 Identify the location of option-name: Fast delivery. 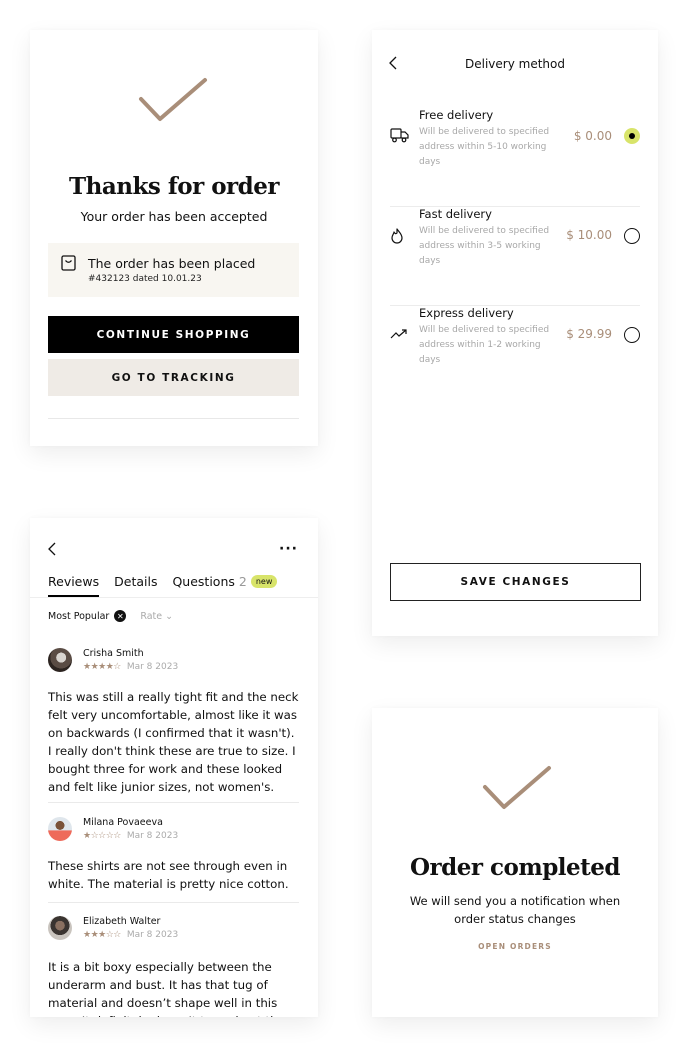
(455, 214).